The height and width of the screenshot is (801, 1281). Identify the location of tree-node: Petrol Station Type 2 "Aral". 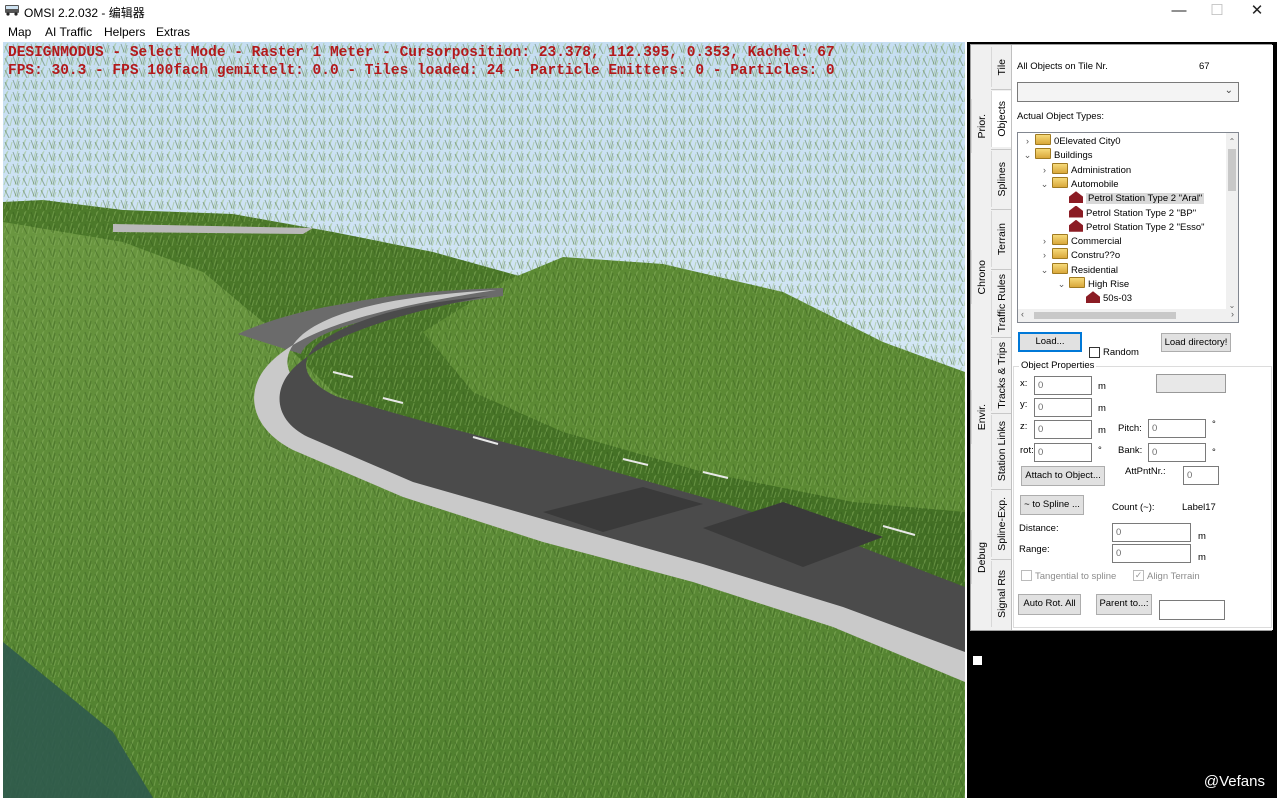
(1130, 198).